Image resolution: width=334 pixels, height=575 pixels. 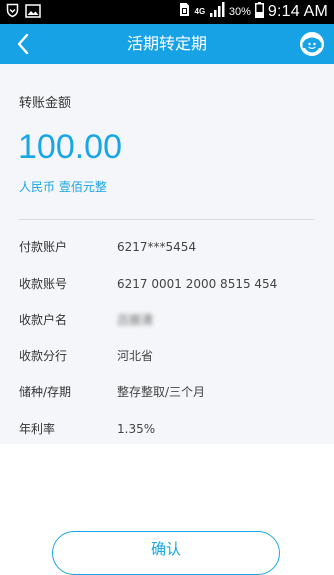 What do you see at coordinates (45, 392) in the screenshot?
I see `detail-label: 储种/存期` at bounding box center [45, 392].